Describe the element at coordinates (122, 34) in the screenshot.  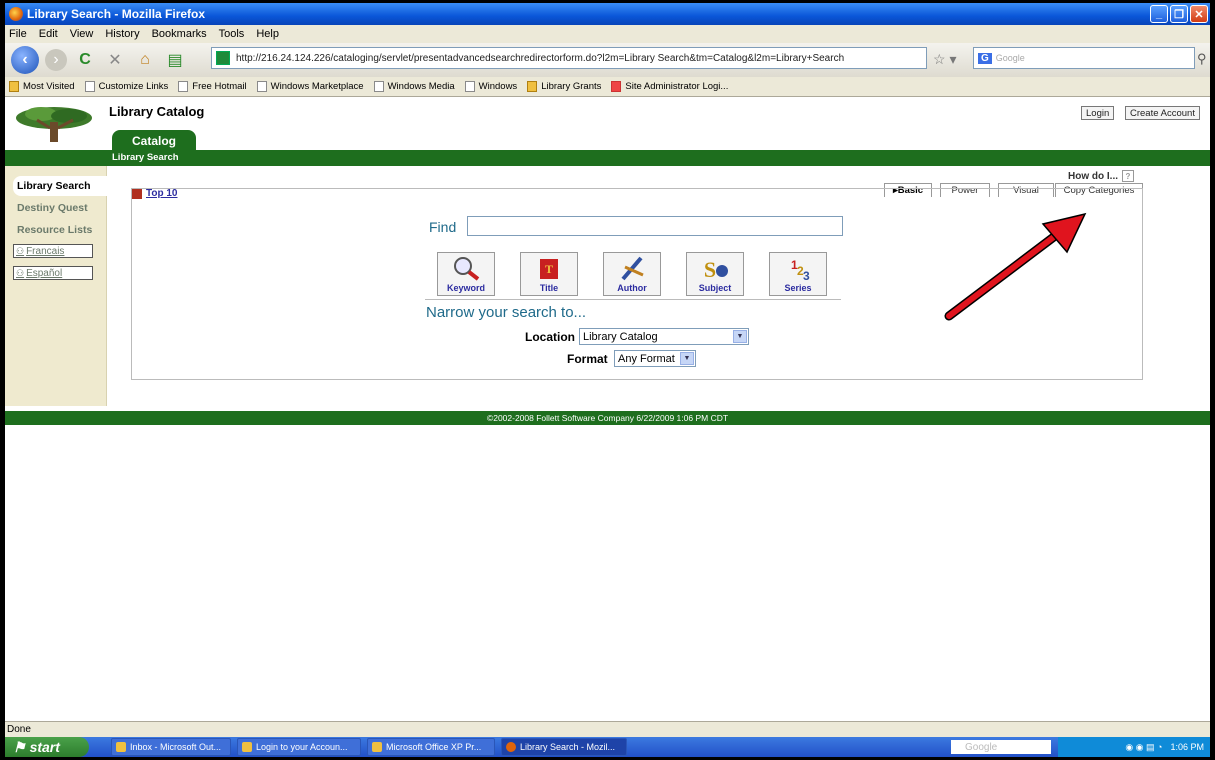
I see `menu-history: History` at that location.